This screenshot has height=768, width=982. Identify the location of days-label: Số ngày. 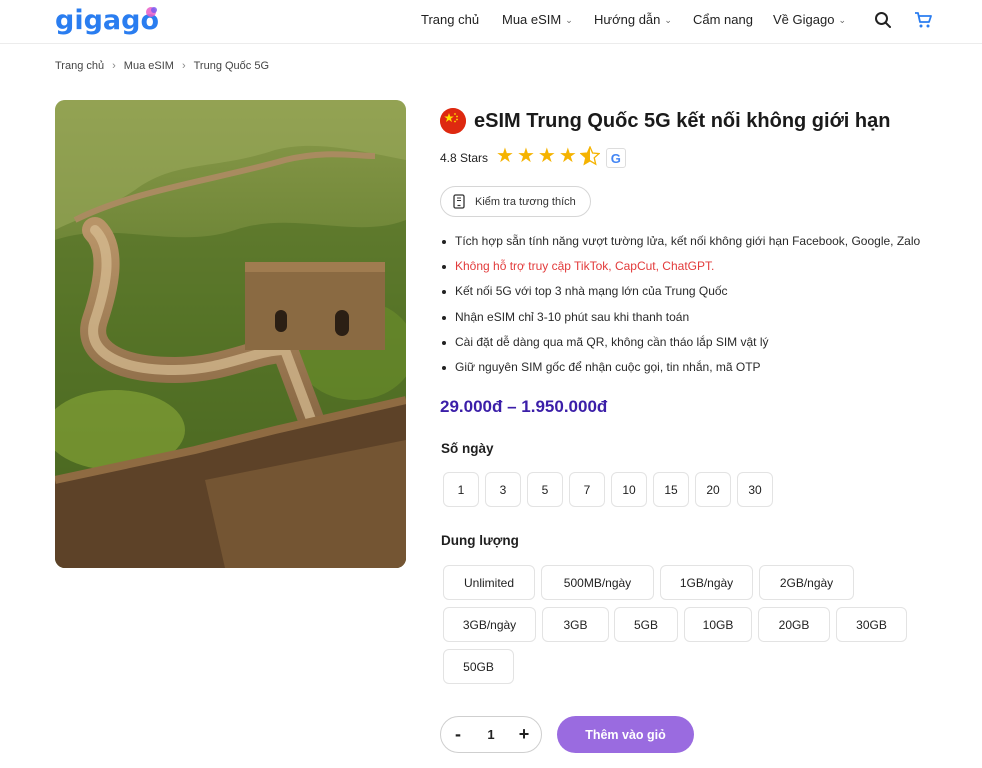
(467, 448).